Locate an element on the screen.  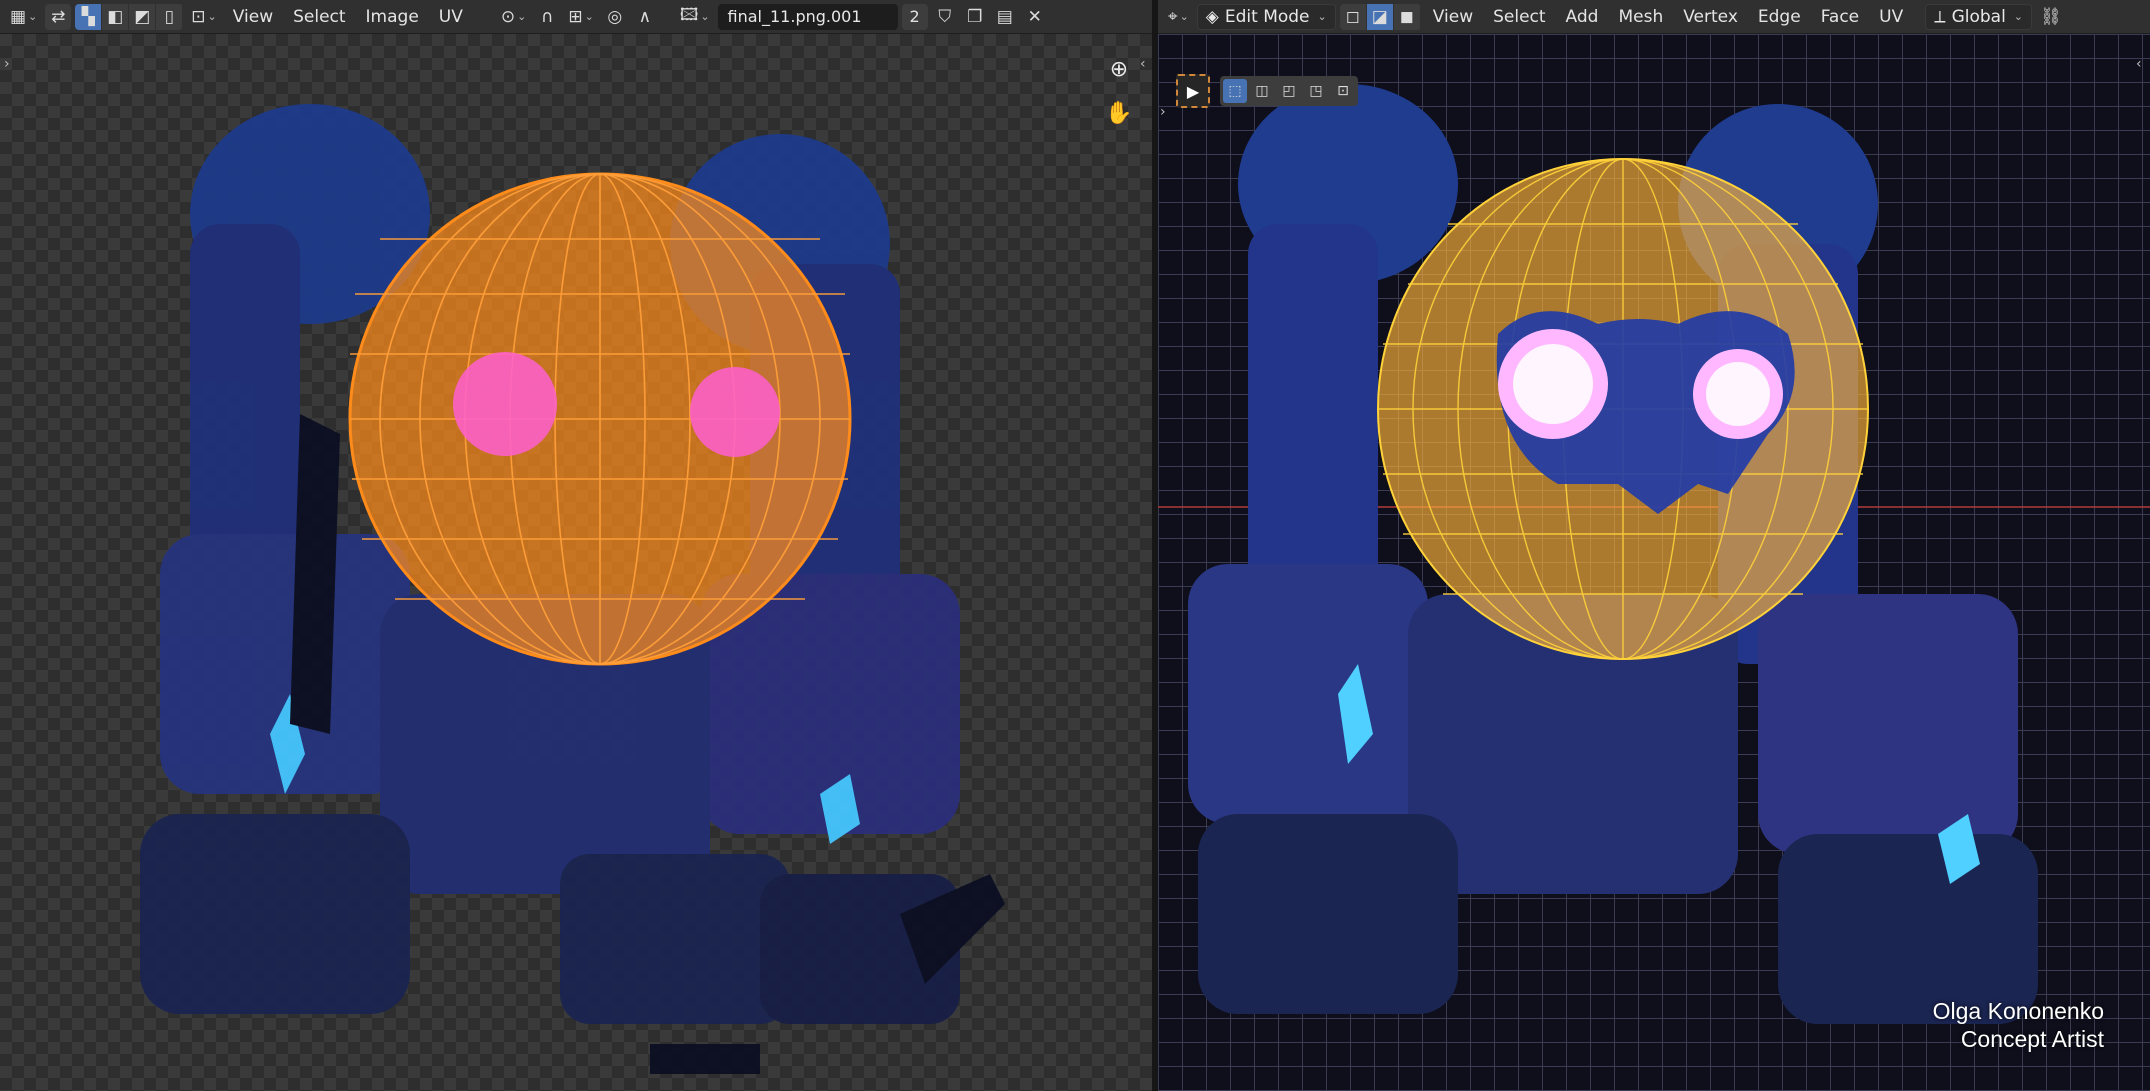
edge-icon: ◧ is located at coordinates (115, 16).